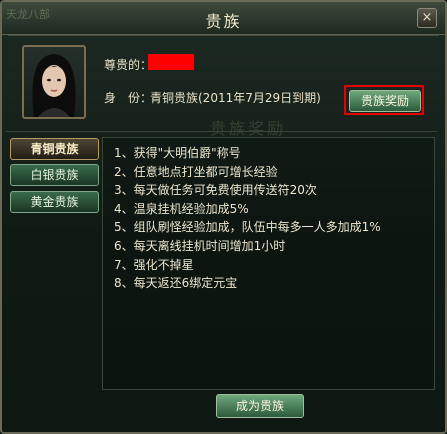  What do you see at coordinates (171, 62) in the screenshot?
I see `redacted-player-name` at bounding box center [171, 62].